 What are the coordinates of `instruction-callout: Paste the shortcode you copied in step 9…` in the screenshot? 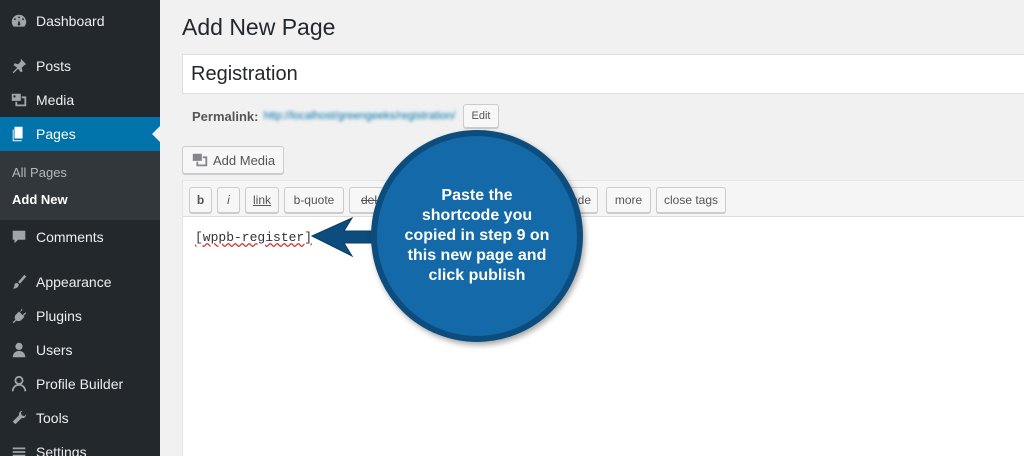 It's located at (477, 236).